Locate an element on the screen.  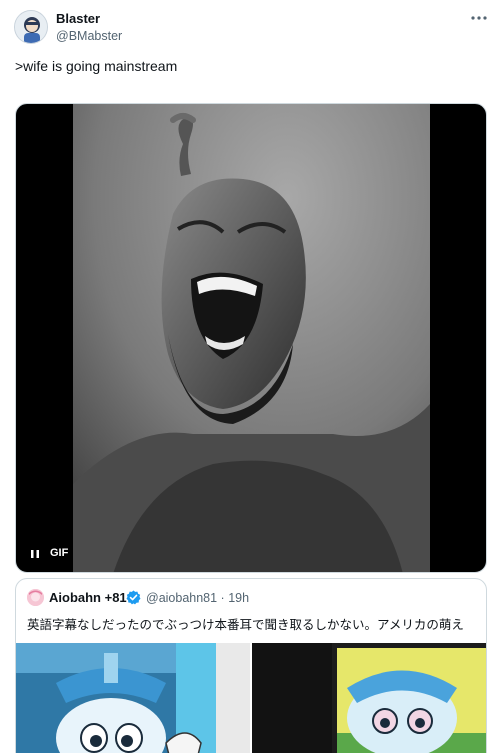
more-options-button is located at coordinates (479, 18).